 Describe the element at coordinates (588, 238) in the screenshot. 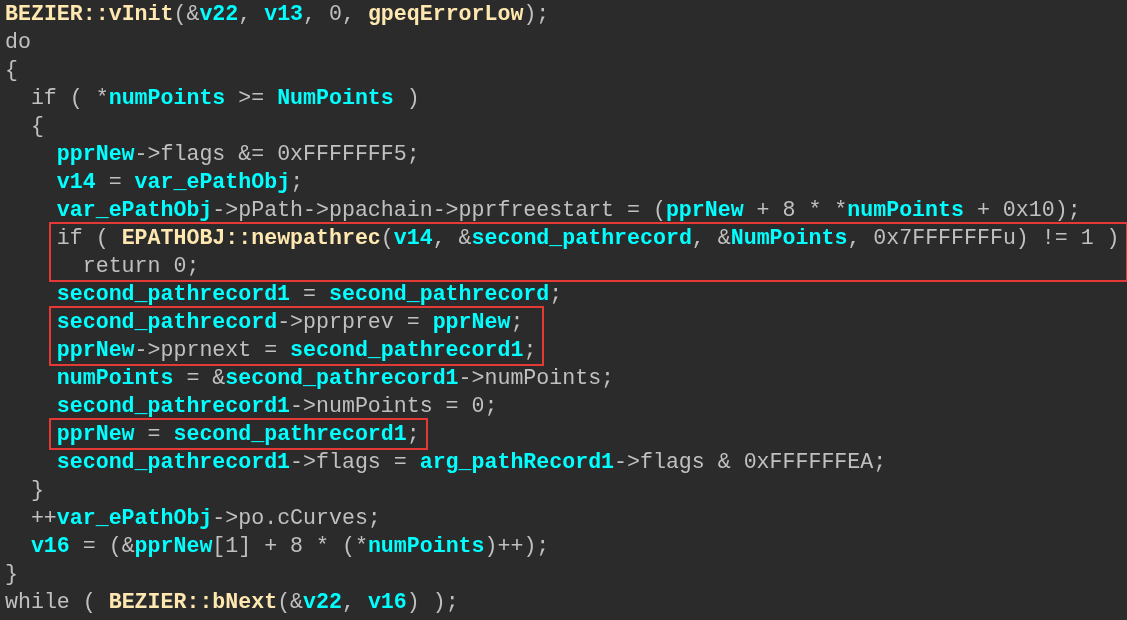

I see `code-line: if ( EPATHOBJ::newpathrec(v14, &second_pathrecord, &NumPoints, 0x7FFFFFFFu) != 1 )` at that location.